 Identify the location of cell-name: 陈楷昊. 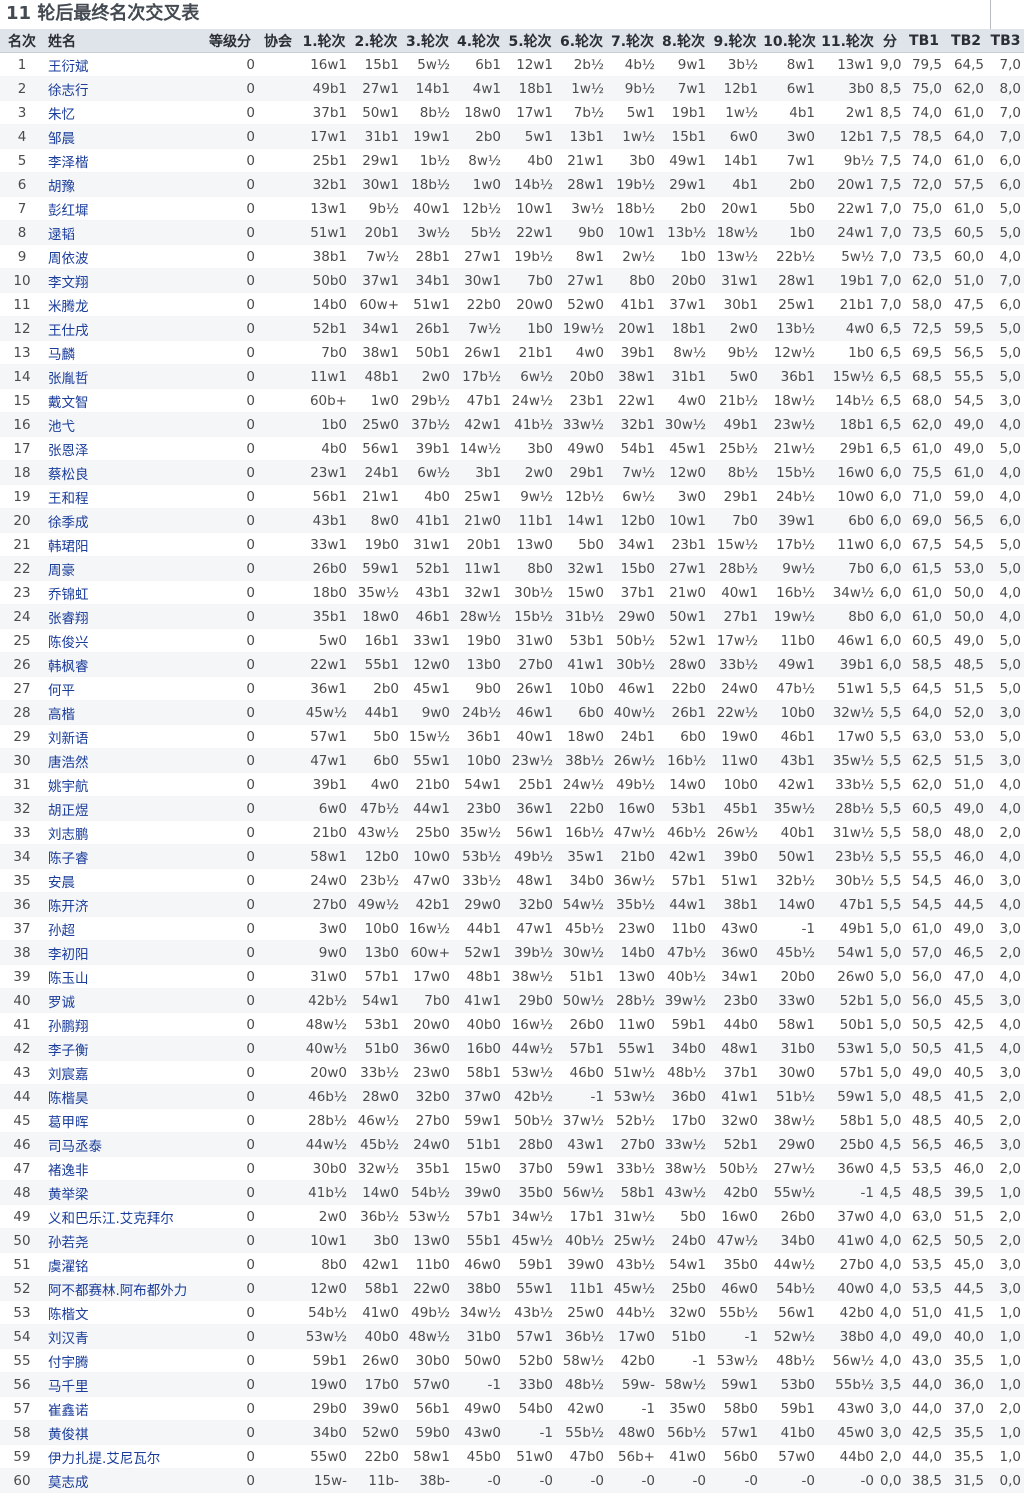
(123, 1096).